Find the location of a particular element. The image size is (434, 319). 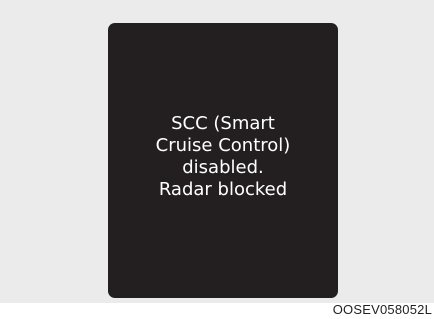

message-line-2: Cruise Control) is located at coordinates (223, 145).